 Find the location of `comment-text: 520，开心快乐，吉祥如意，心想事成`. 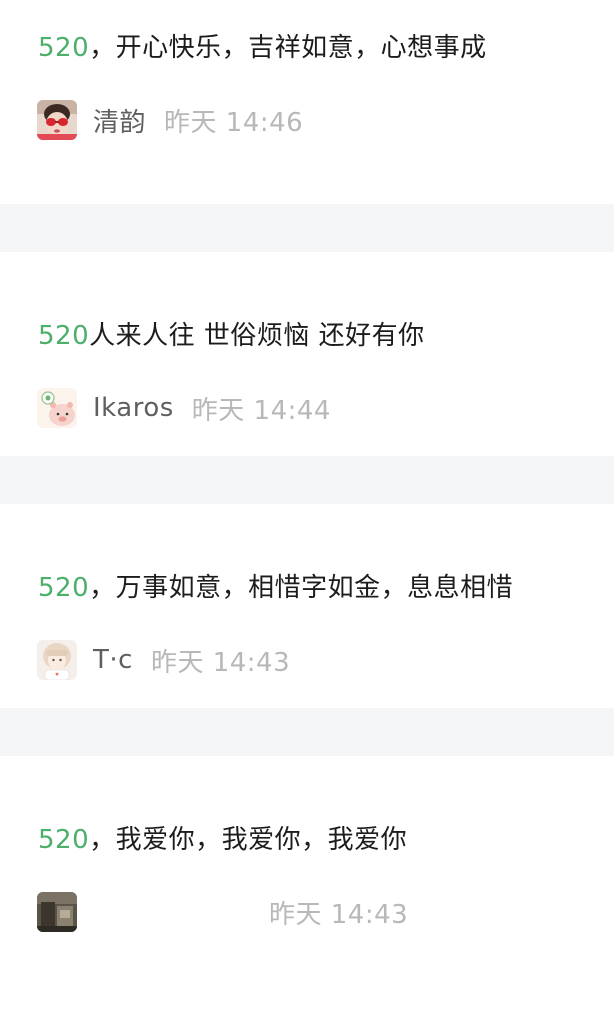

comment-text: 520，开心快乐，吉祥如意，心想事成 is located at coordinates (262, 48).